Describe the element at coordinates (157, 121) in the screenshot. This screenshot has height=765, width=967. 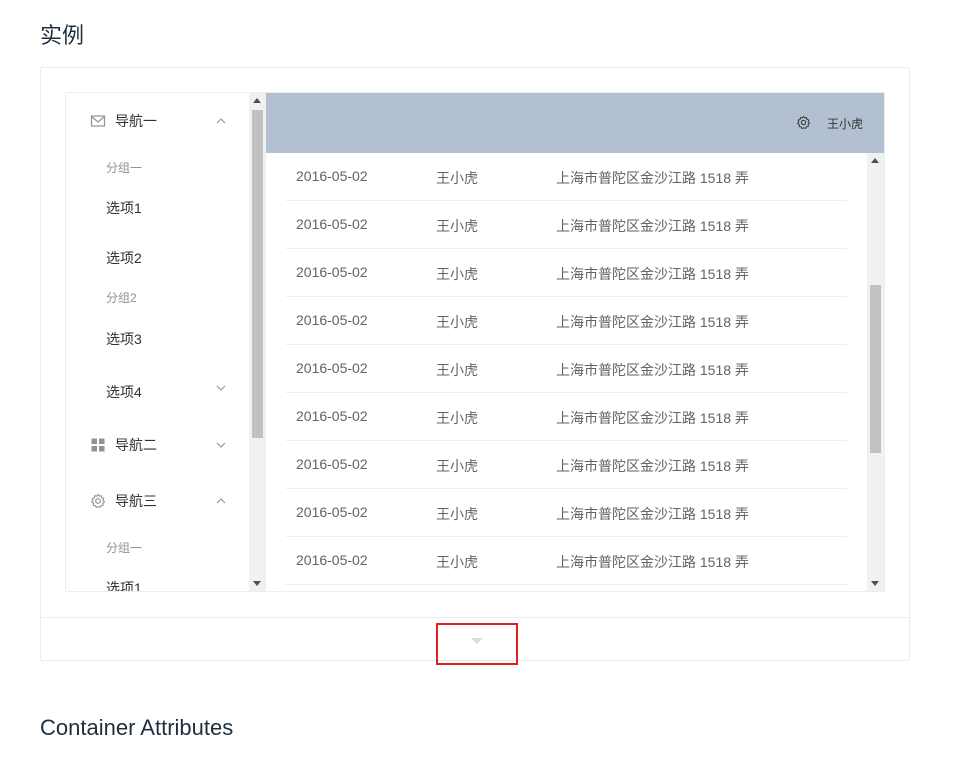
I see `submenu-nav1: 导航一` at that location.